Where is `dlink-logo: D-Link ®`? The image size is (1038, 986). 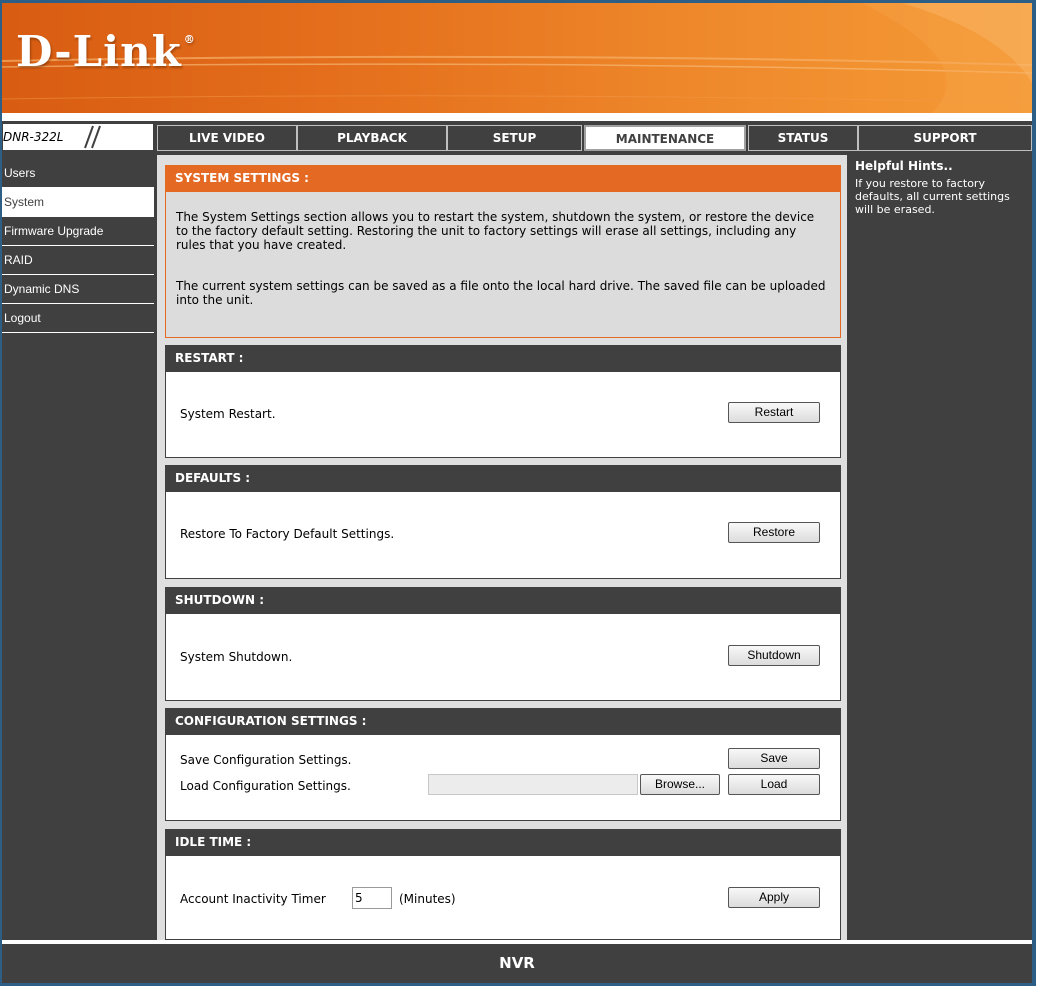
dlink-logo: D-Link ® is located at coordinates (106, 51).